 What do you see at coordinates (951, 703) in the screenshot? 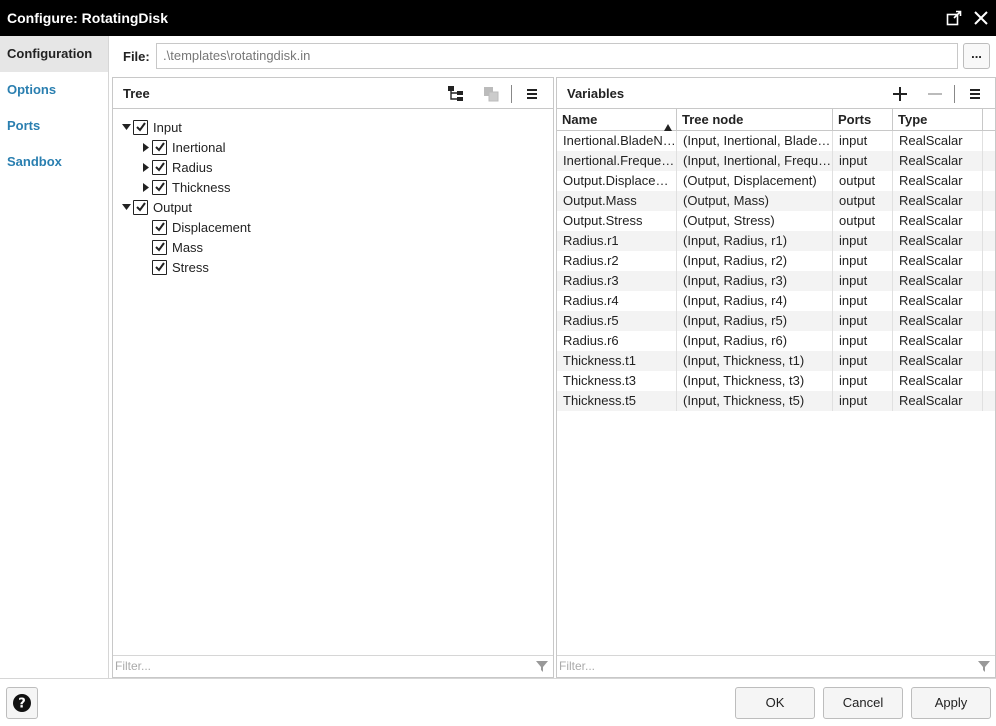
I see `apply-button: Apply` at bounding box center [951, 703].